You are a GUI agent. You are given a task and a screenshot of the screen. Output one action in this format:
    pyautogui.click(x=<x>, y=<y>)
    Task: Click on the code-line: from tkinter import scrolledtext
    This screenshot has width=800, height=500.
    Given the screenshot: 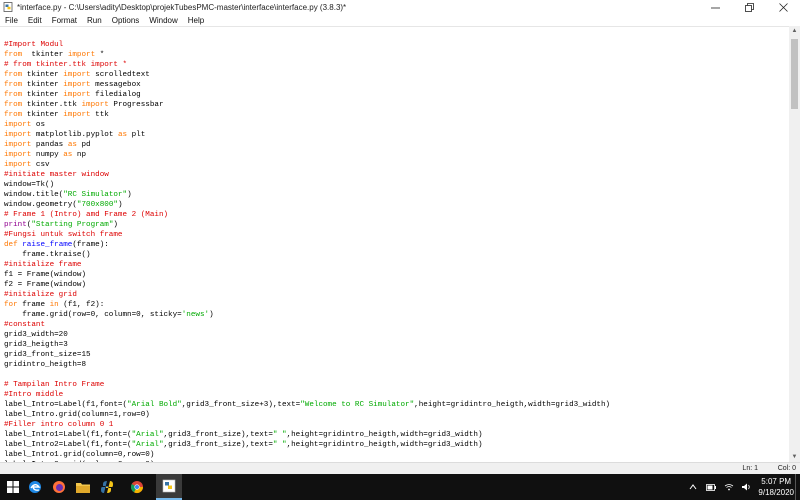 What is the action you would take?
    pyautogui.click(x=307, y=75)
    